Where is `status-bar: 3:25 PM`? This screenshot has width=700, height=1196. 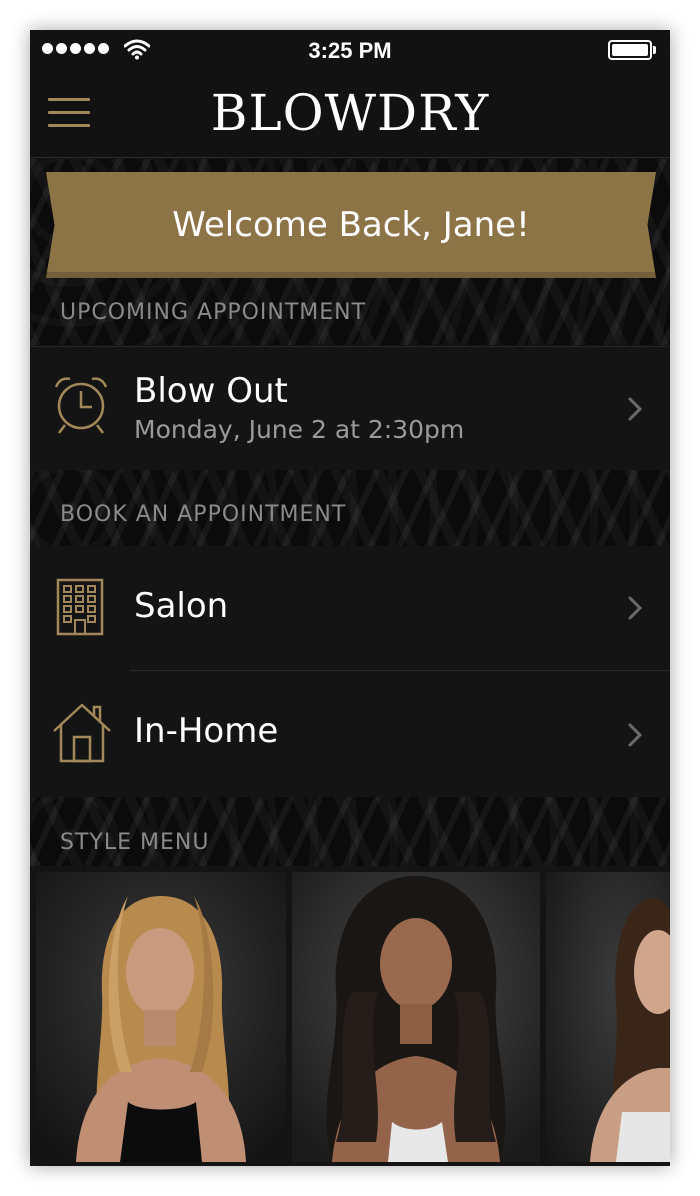 status-bar: 3:25 PM is located at coordinates (350, 50).